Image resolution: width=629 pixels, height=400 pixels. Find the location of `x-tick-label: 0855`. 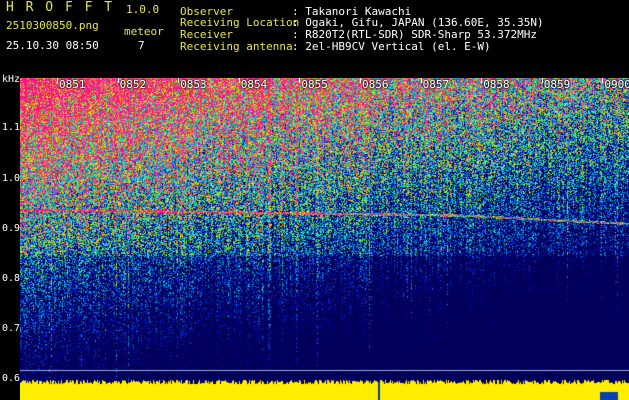

x-tick-label: 0855 is located at coordinates (314, 84).